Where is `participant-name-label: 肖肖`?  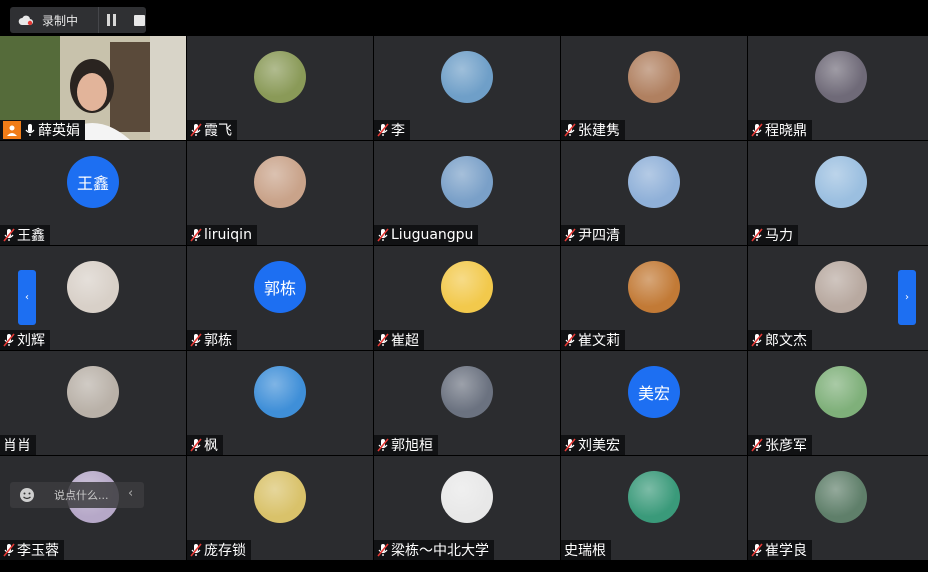 participant-name-label: 肖肖 is located at coordinates (18, 445).